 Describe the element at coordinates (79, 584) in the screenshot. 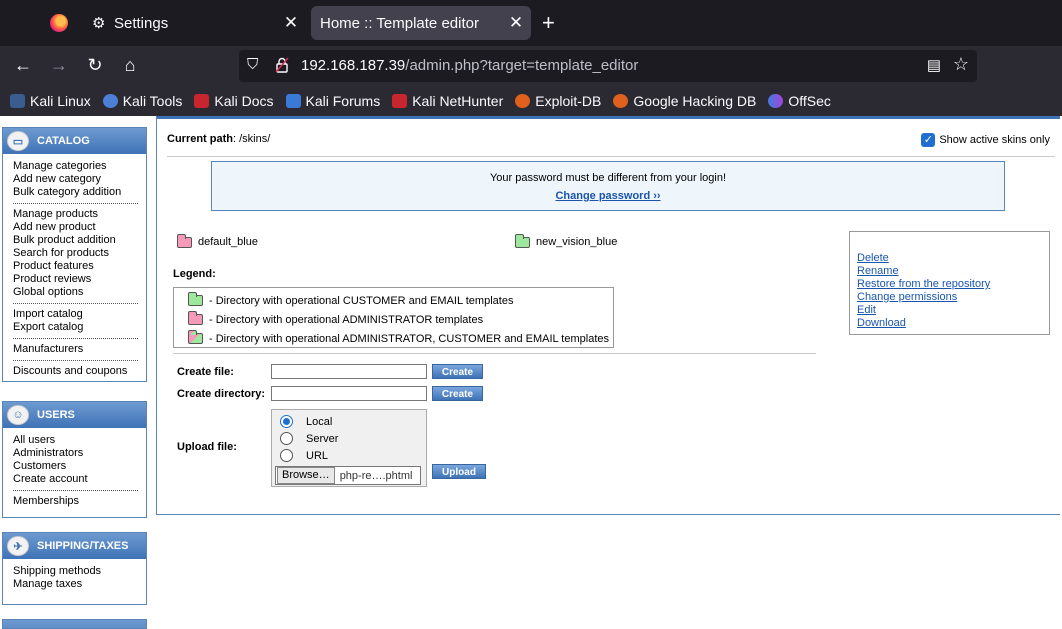

I see `sidebar-item-manage-taxes: Manage taxes` at that location.